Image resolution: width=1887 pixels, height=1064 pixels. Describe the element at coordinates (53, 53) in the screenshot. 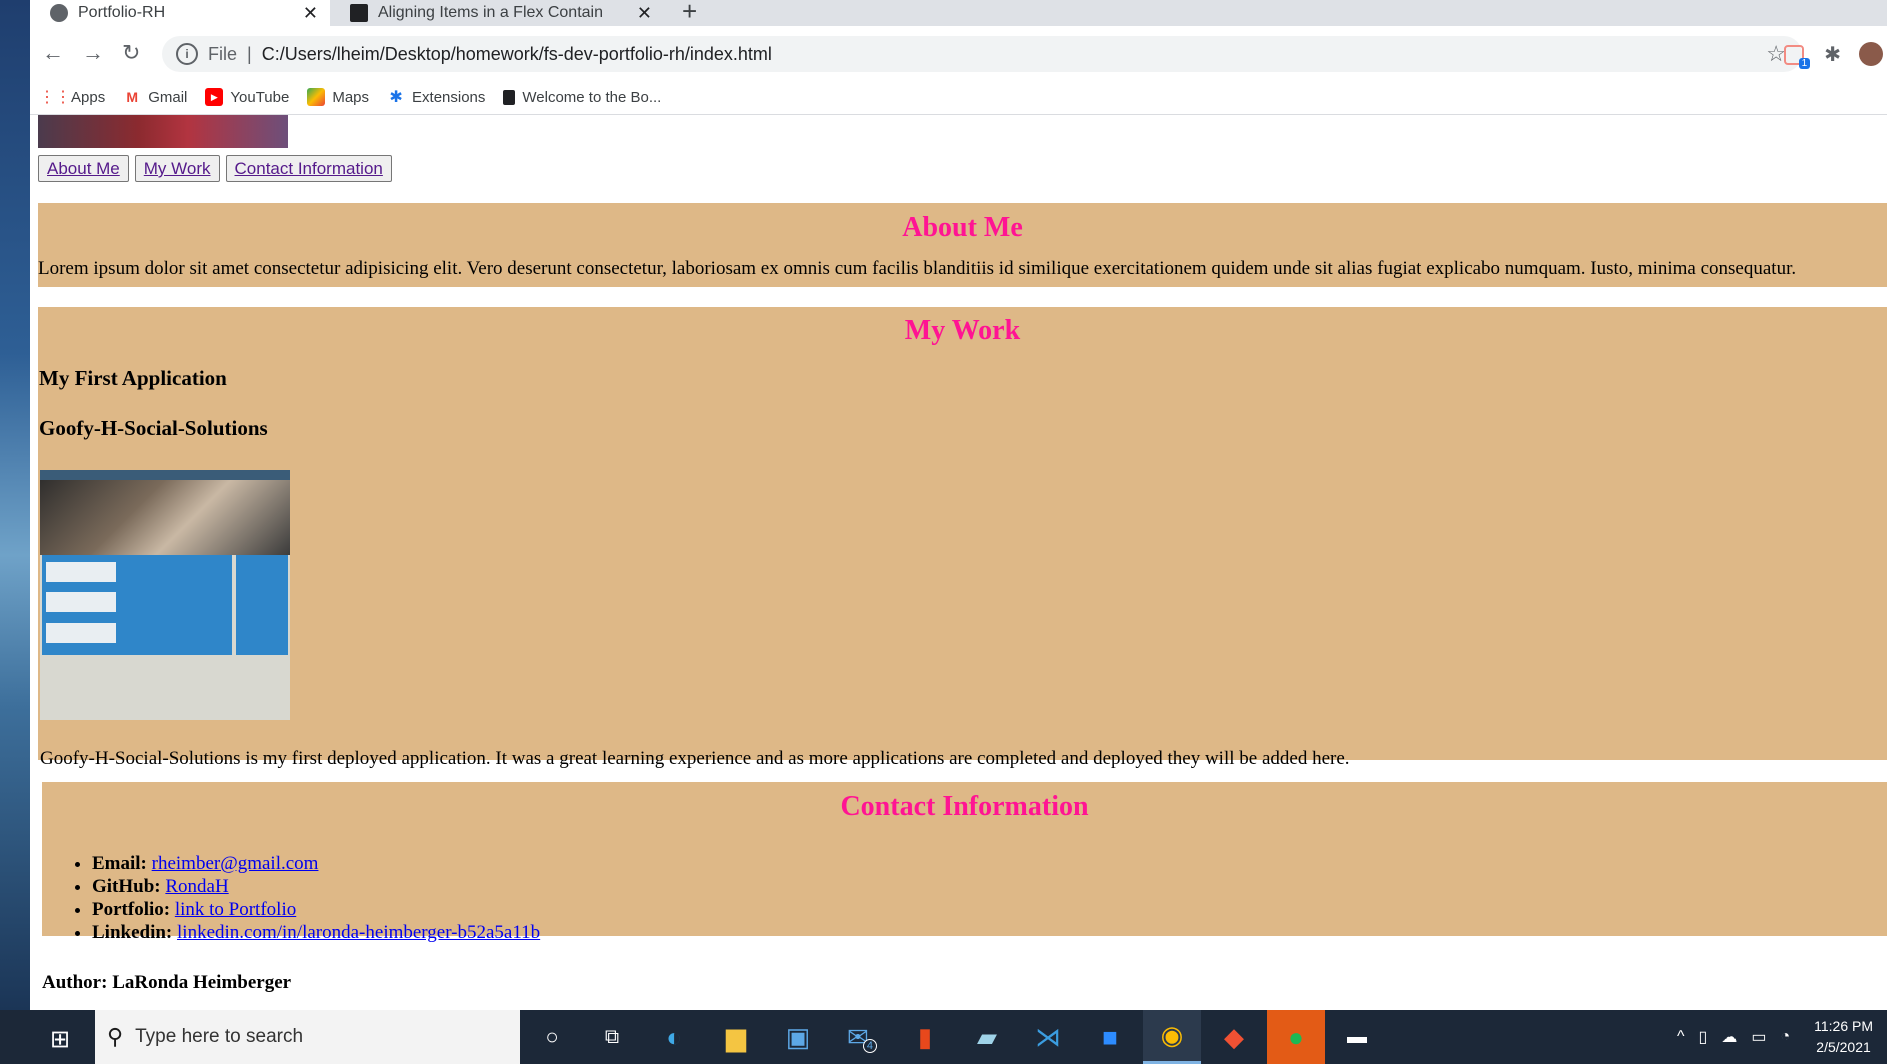

I see `back-icon: ←` at that location.